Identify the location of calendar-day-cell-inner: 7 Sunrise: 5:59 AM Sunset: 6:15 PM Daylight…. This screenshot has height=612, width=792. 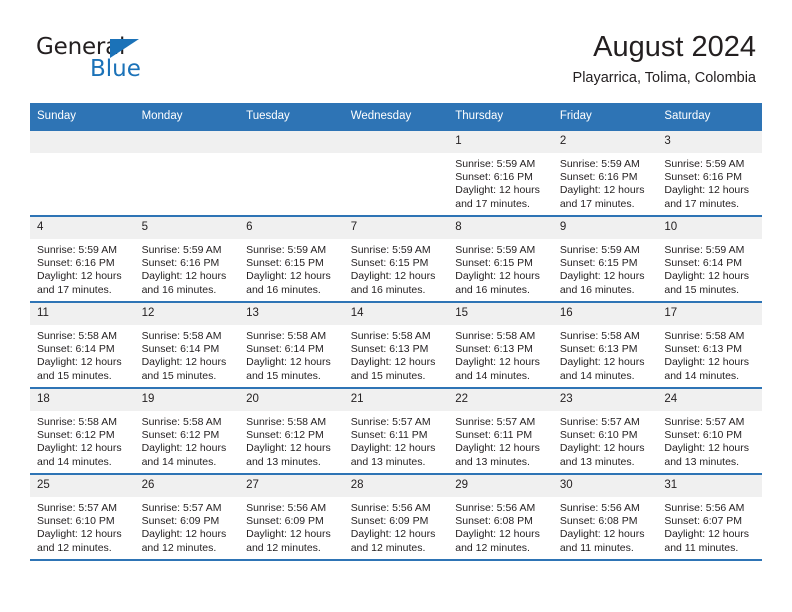
(396, 259).